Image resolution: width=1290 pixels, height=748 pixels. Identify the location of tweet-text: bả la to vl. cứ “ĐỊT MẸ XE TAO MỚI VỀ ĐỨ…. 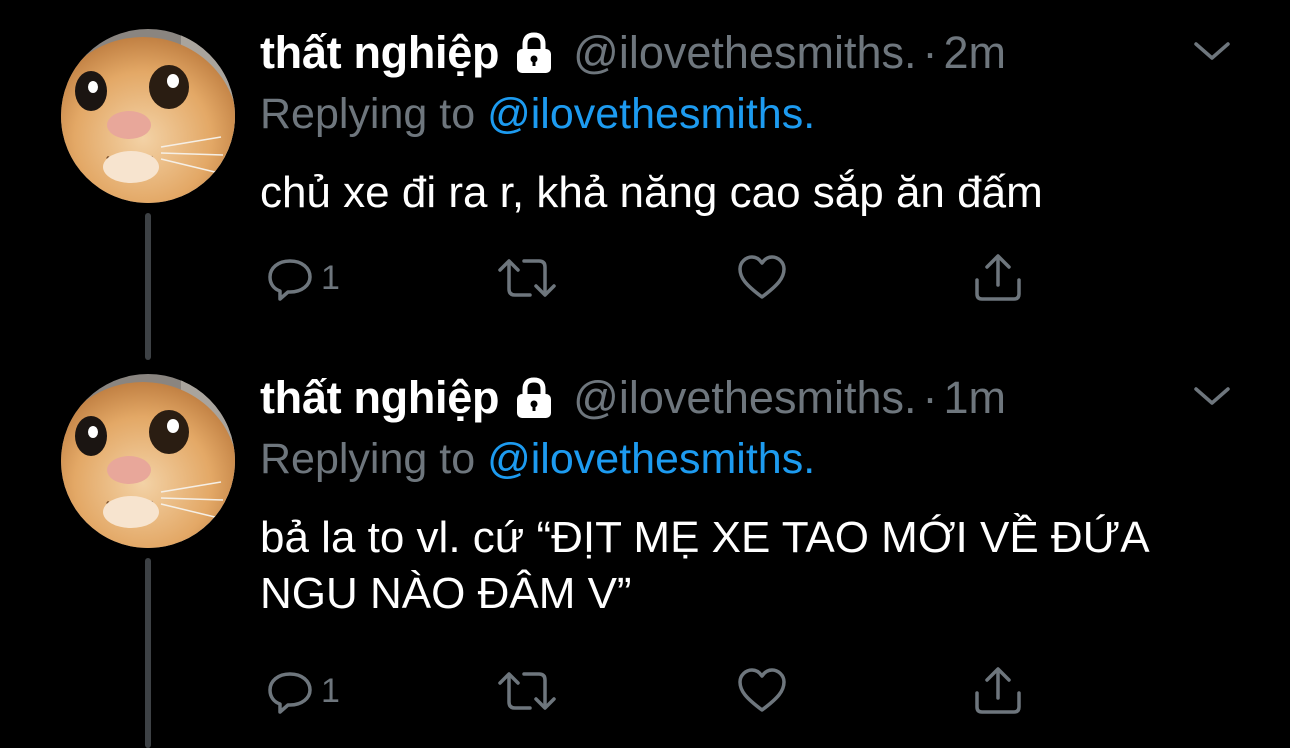
(704, 565).